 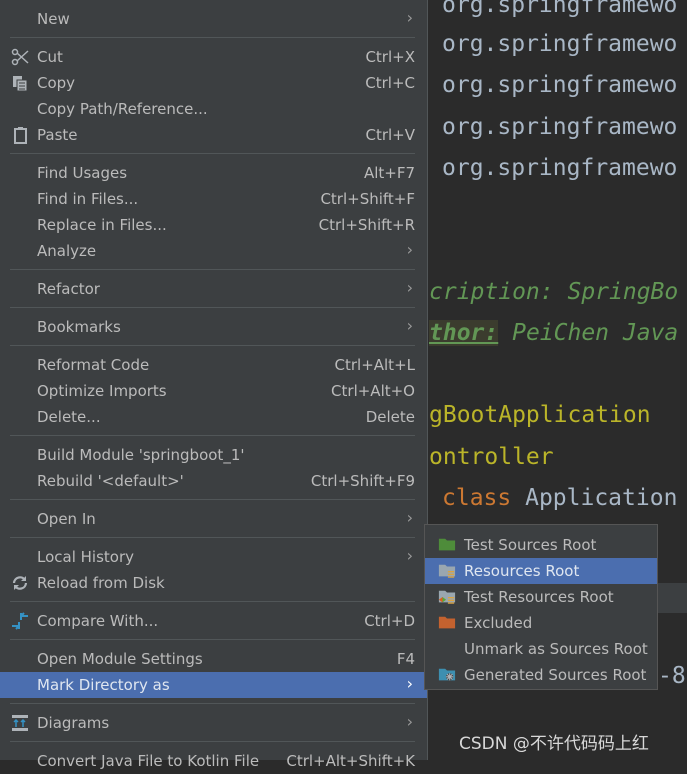 I want to click on menu-item-find-usages: Find Usages Alt+F7, so click(x=213, y=173).